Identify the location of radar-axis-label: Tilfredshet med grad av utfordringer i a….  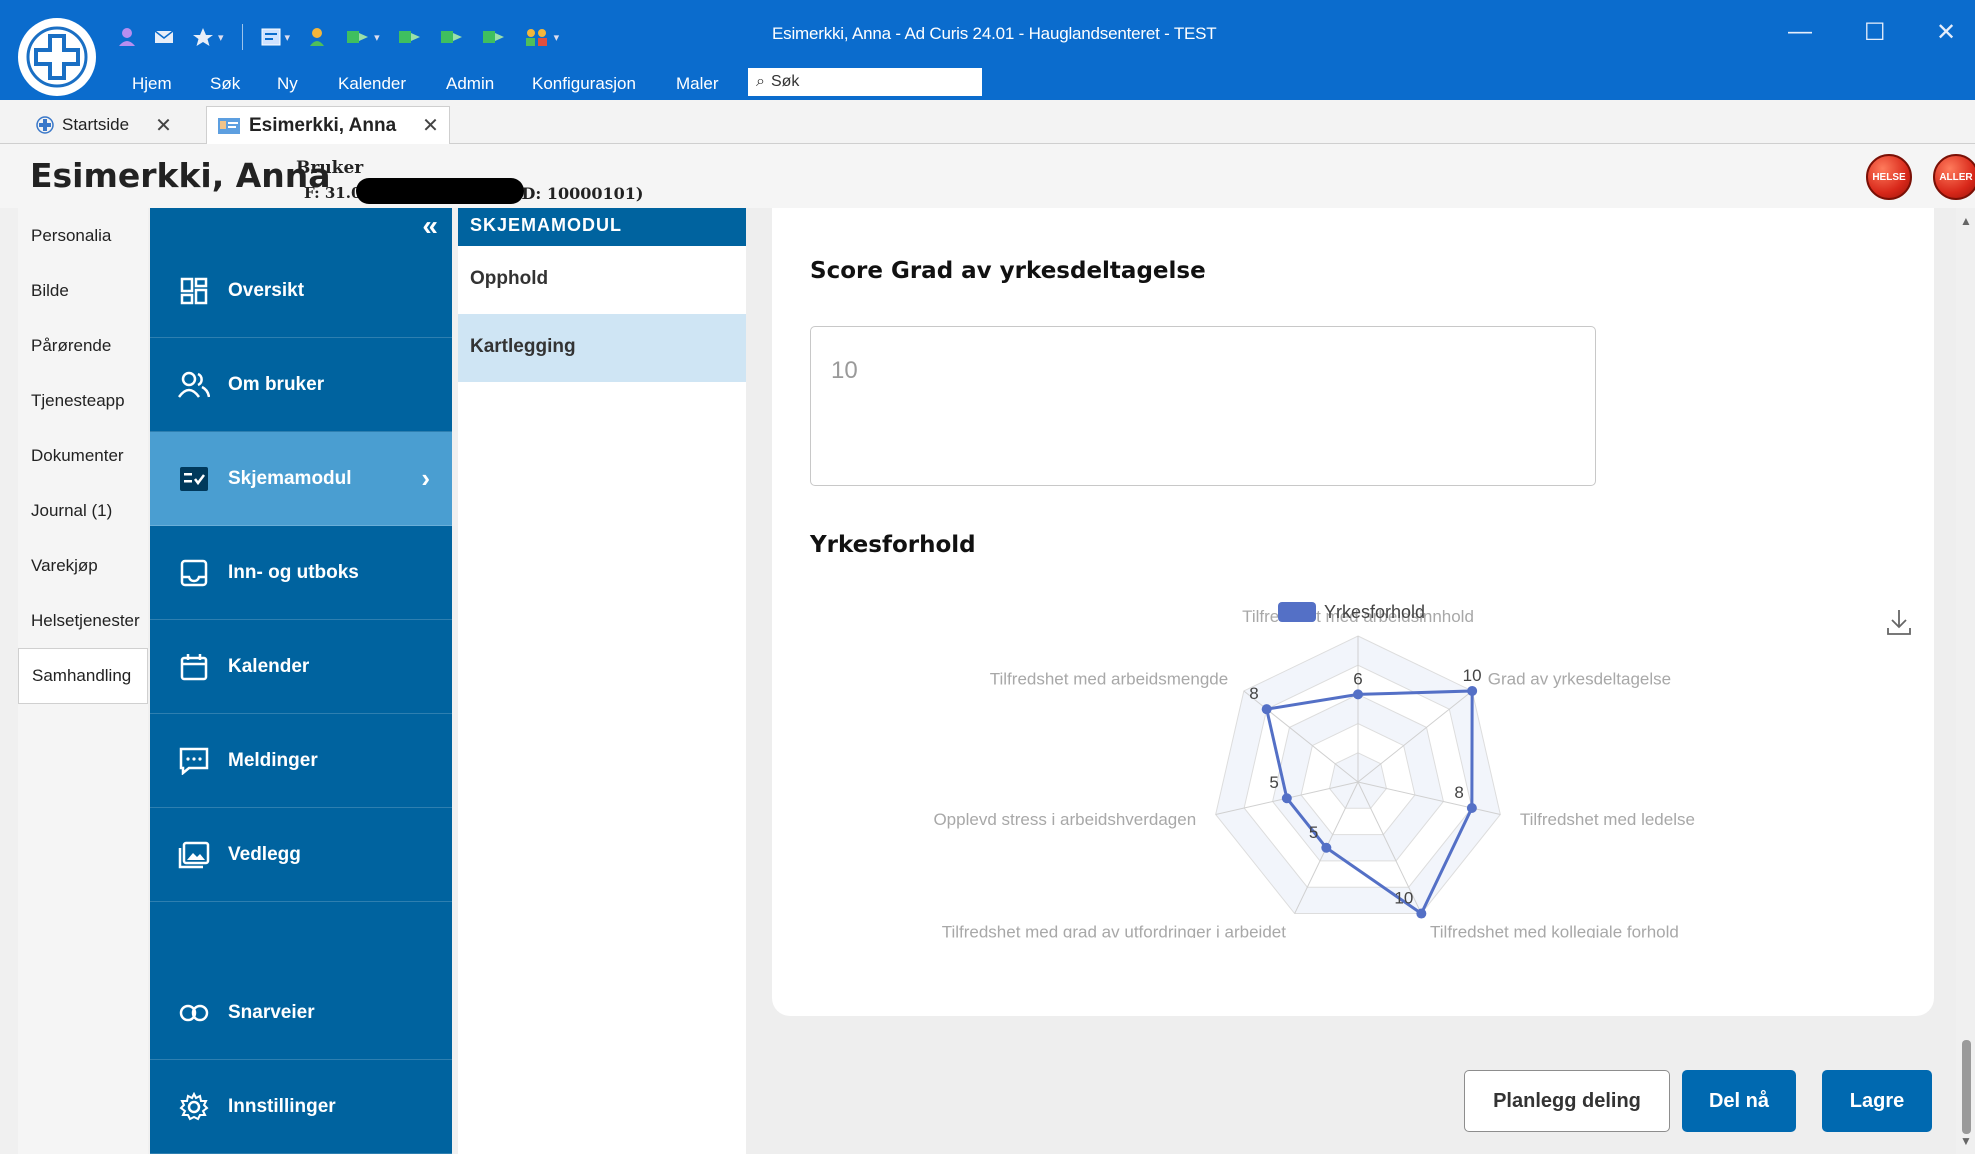
(1114, 930).